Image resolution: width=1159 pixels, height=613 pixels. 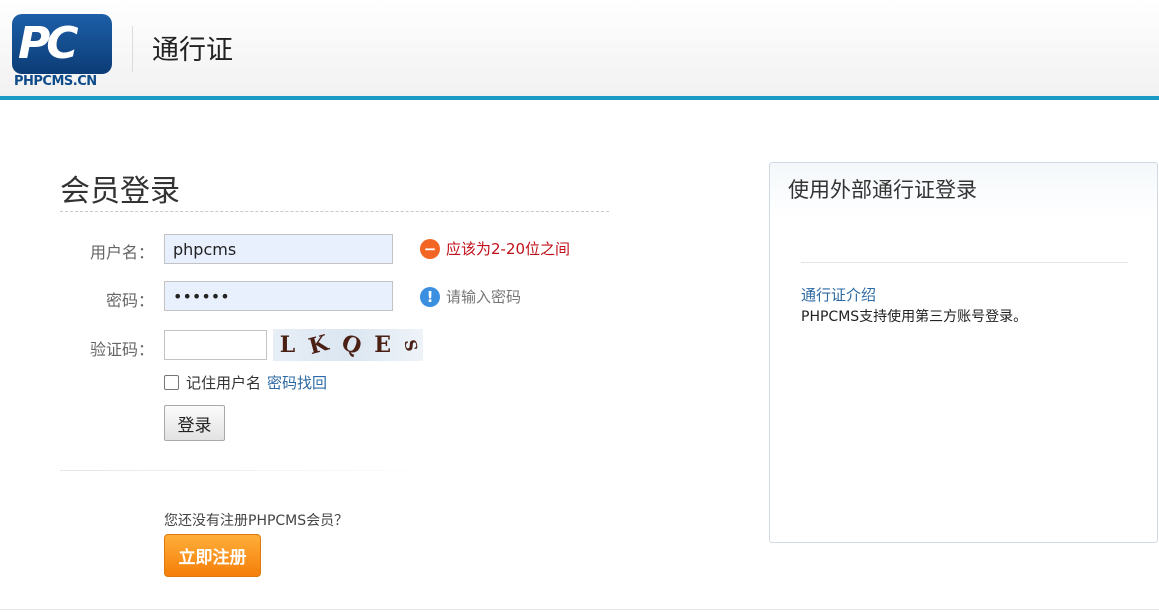 I want to click on password-hint: ! 请输入密码, so click(x=470, y=296).